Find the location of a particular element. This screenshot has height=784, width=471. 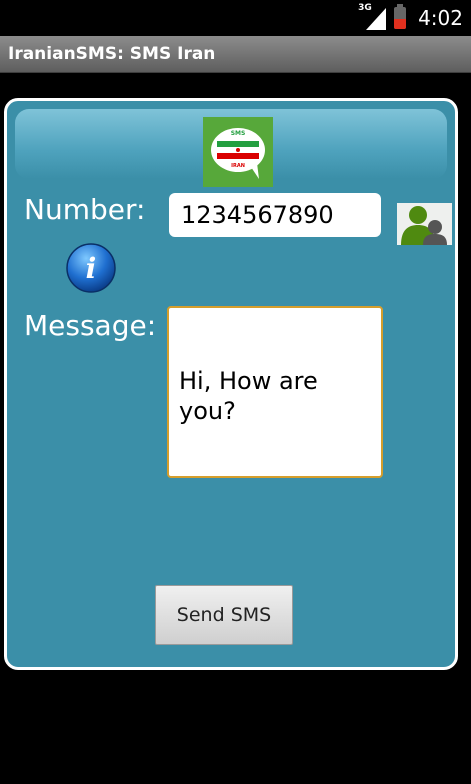

app-title-bar: IranianSMS: SMS Iran is located at coordinates (235, 54).